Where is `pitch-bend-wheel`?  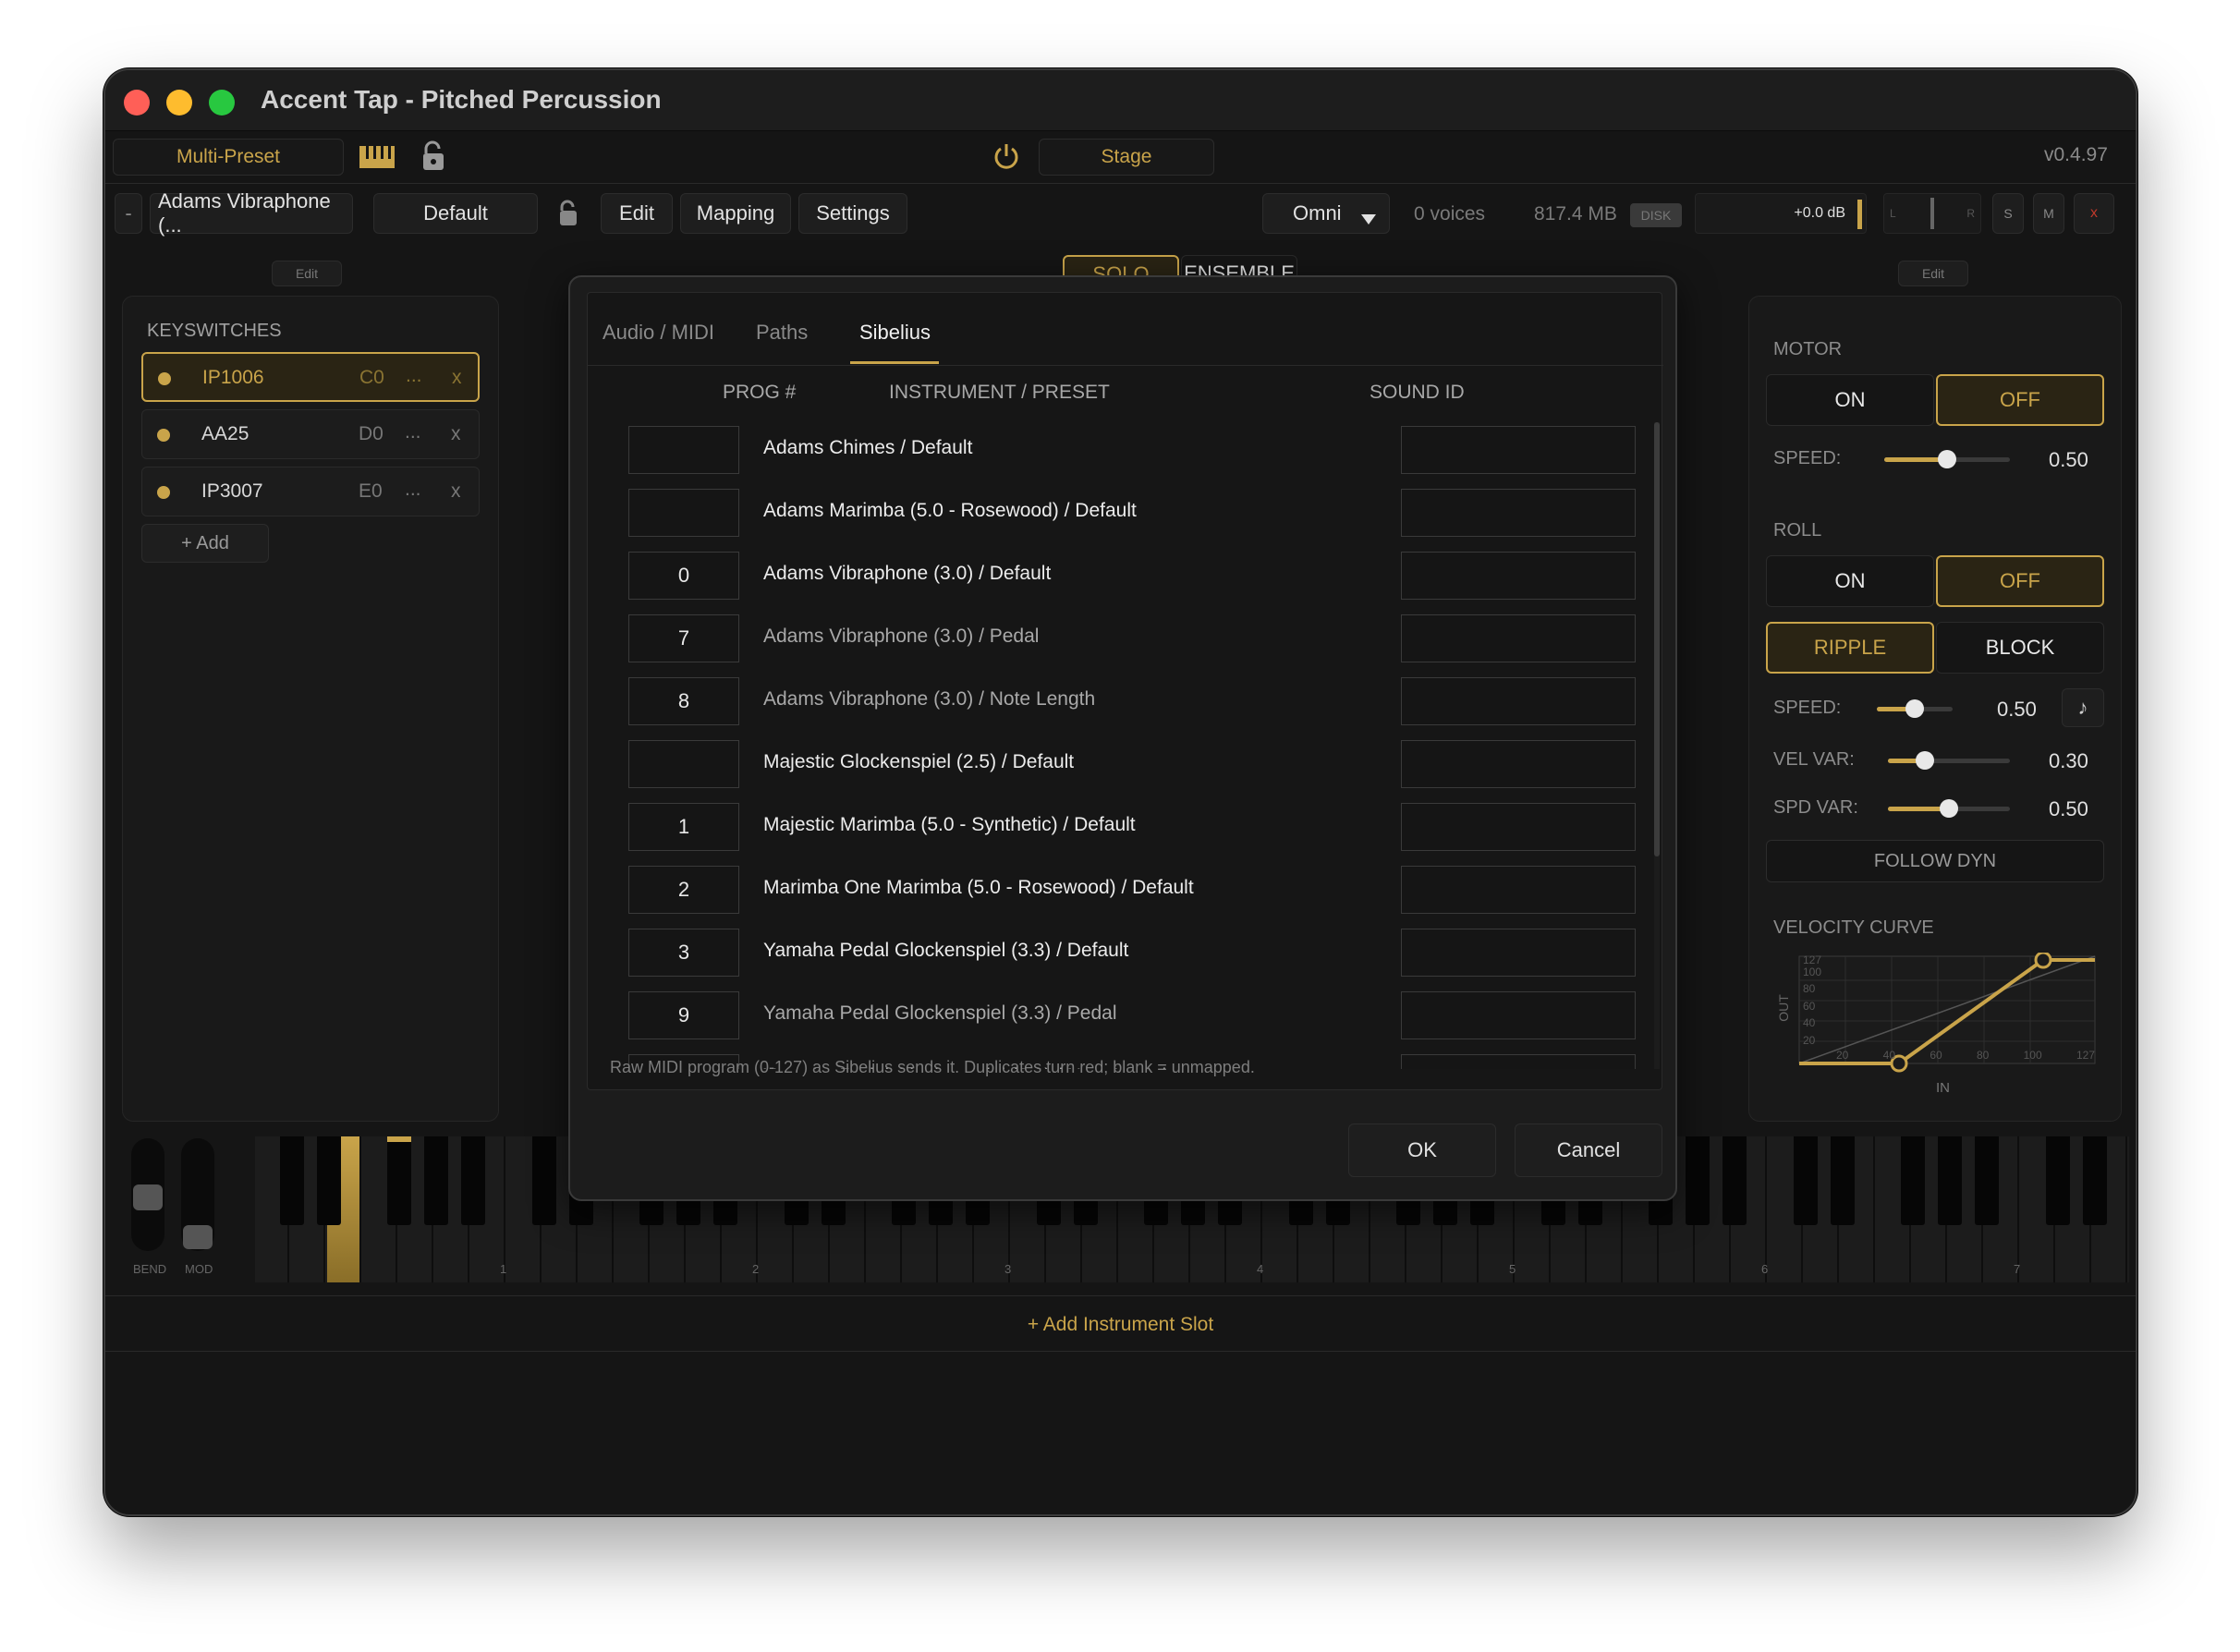 pitch-bend-wheel is located at coordinates (147, 1194).